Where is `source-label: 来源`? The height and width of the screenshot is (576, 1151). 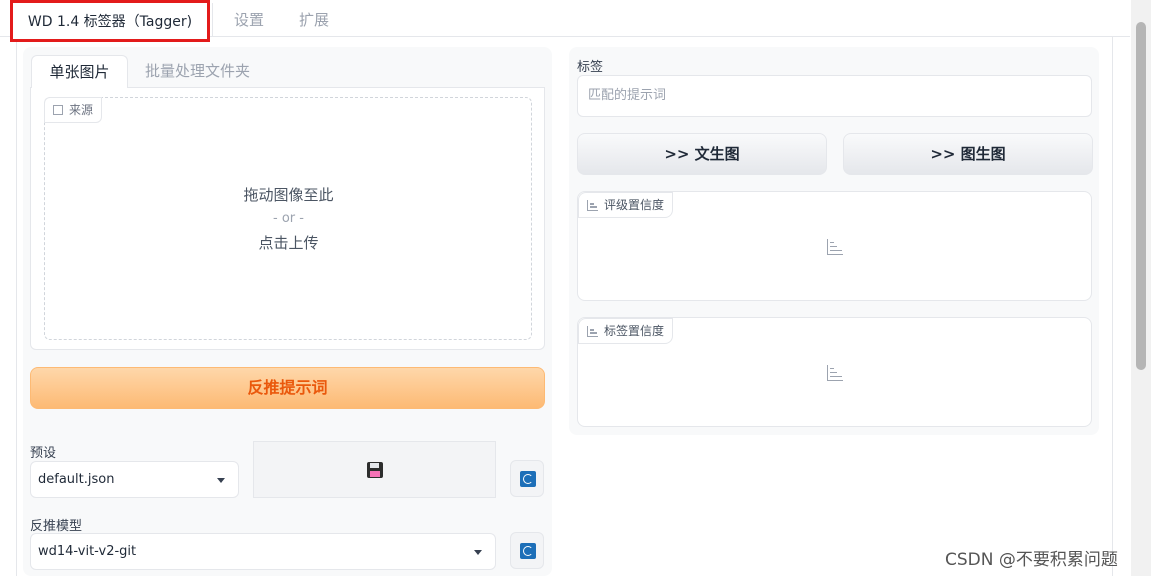 source-label: 来源 is located at coordinates (73, 110).